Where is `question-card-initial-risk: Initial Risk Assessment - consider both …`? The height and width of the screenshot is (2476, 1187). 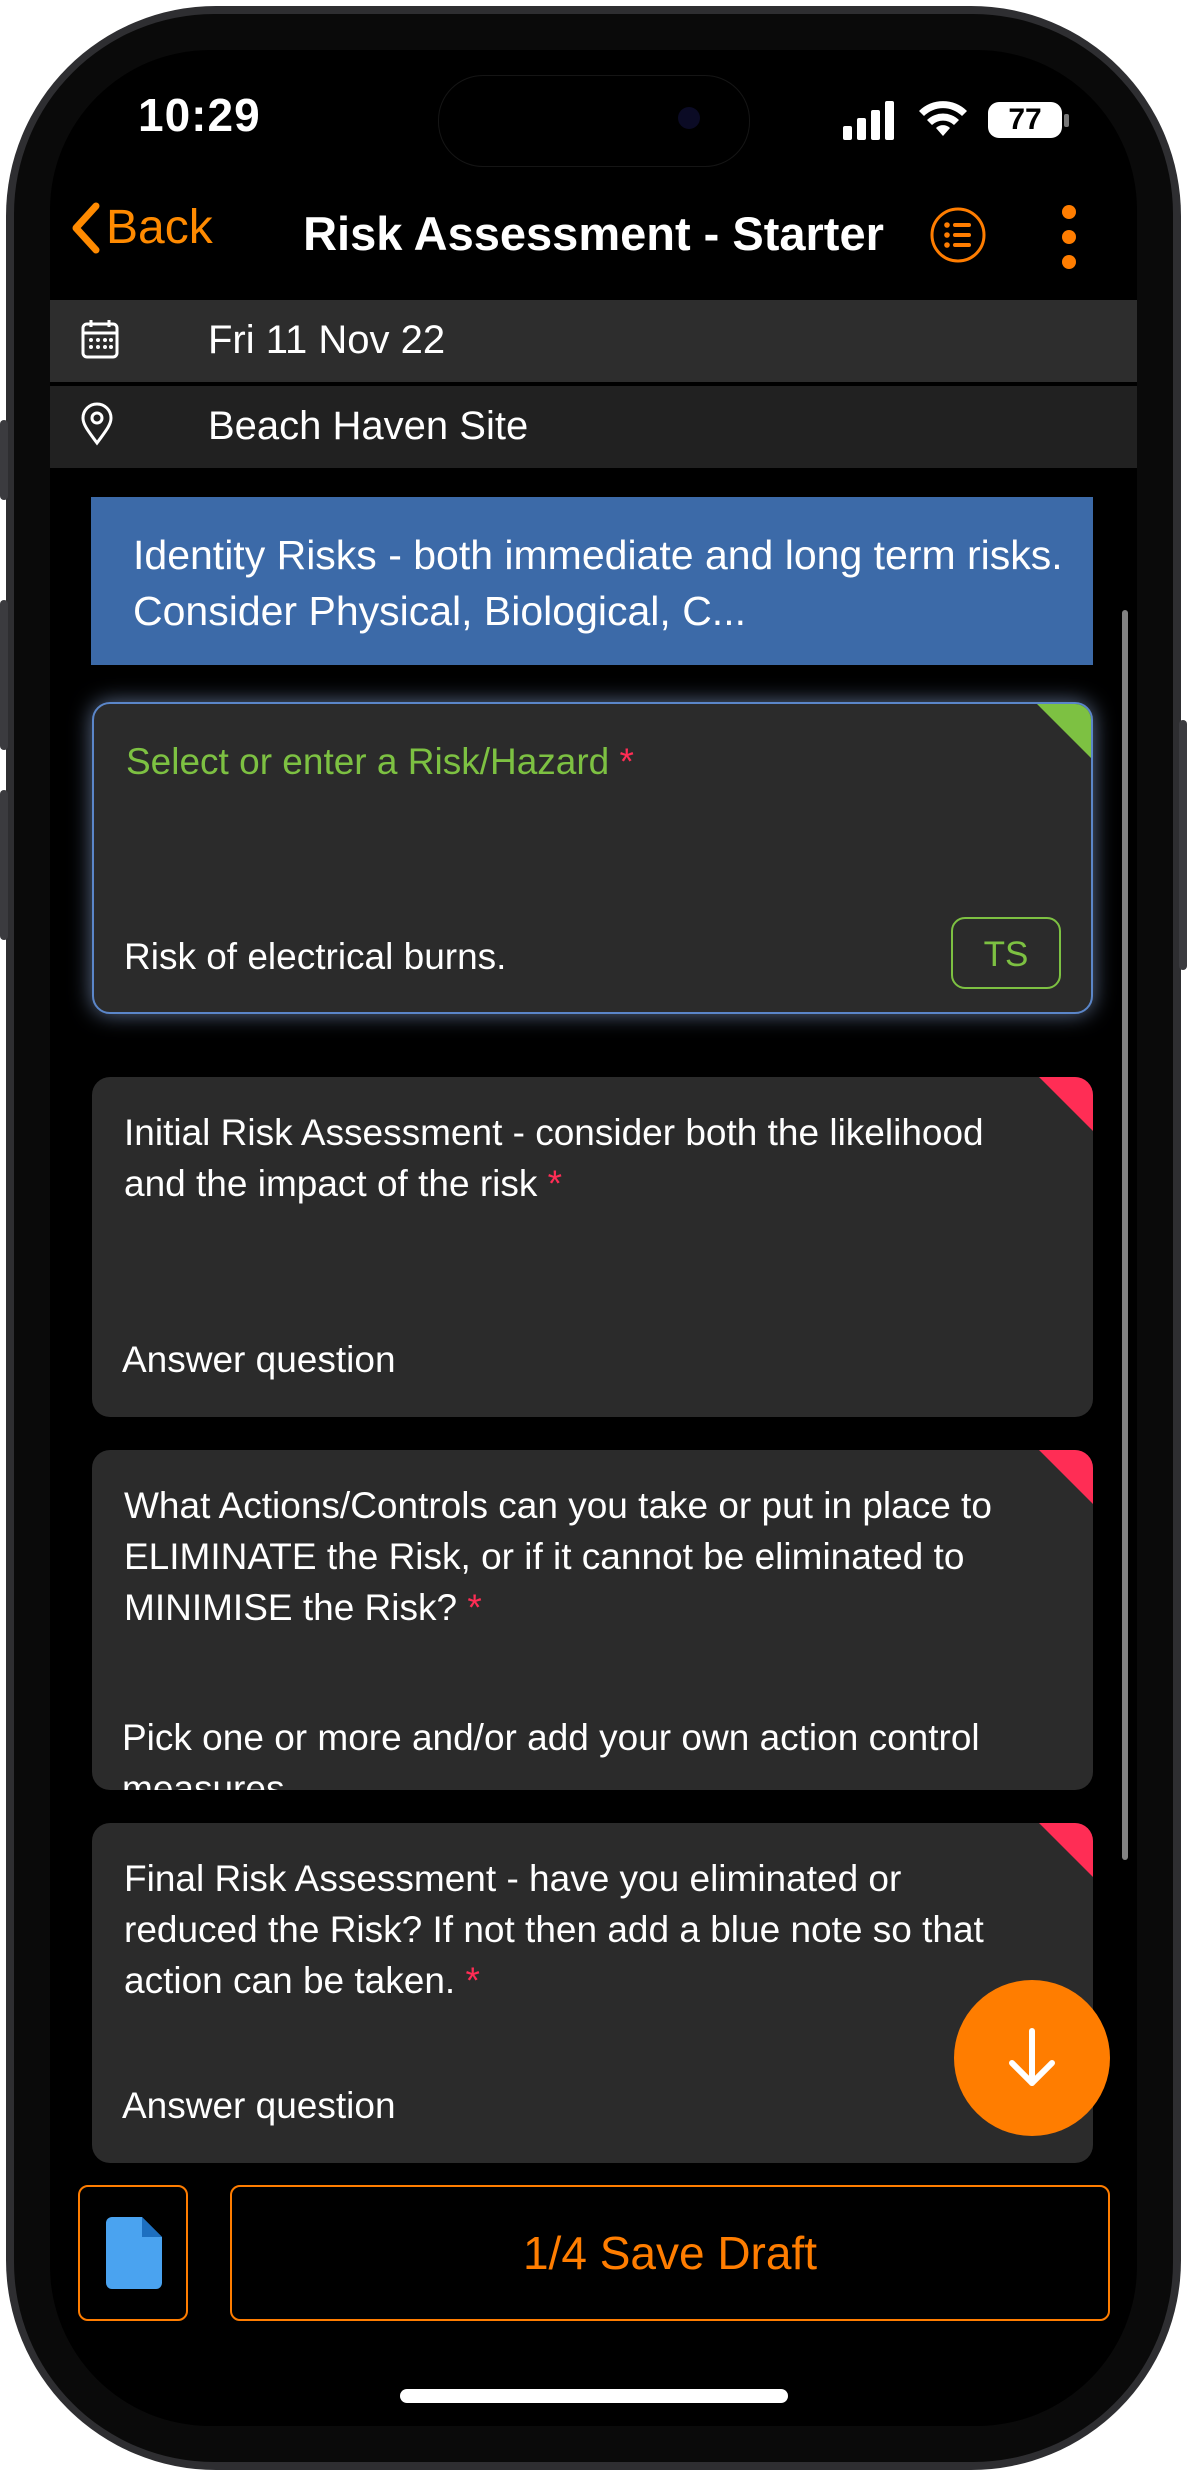
question-card-initial-risk: Initial Risk Assessment - consider both … is located at coordinates (592, 1247).